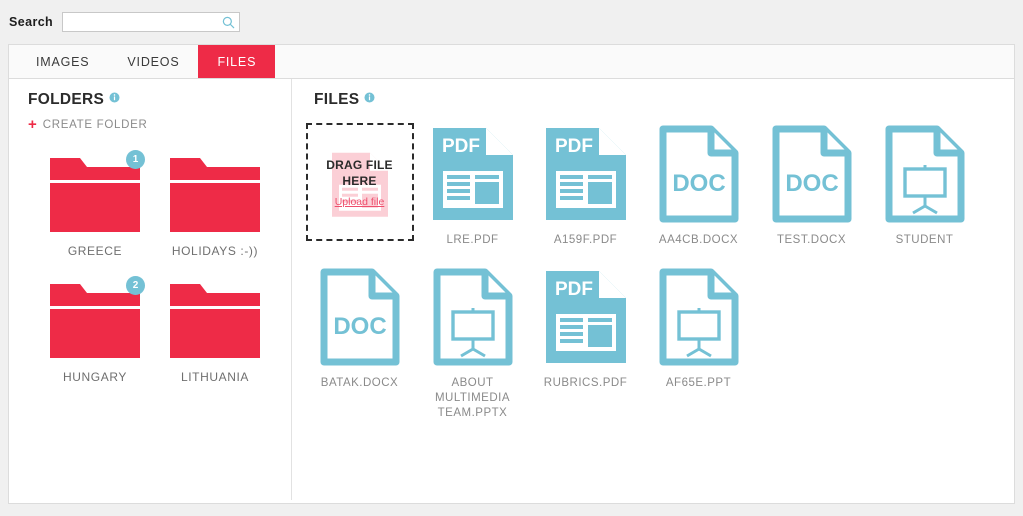  I want to click on file-label: AA4CB.DOCX, so click(698, 240).